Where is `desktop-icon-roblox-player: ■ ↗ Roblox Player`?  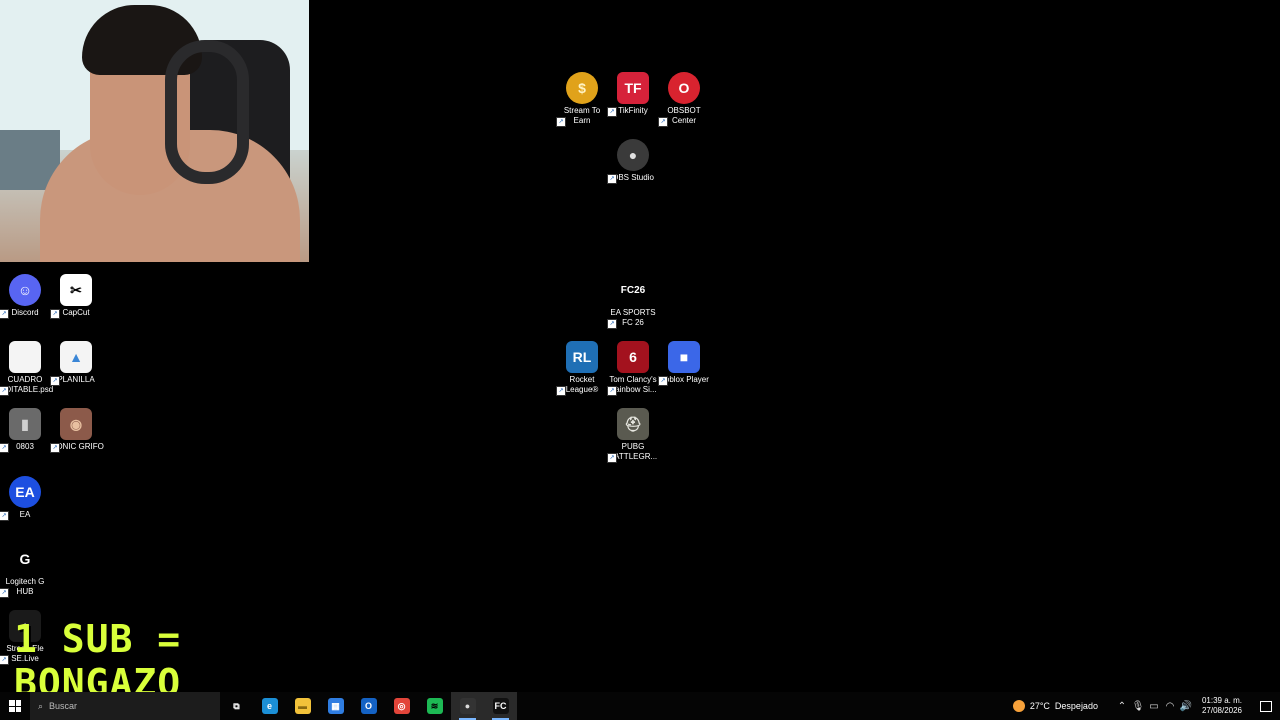 desktop-icon-roblox-player: ■ ↗ Roblox Player is located at coordinates (683, 363).